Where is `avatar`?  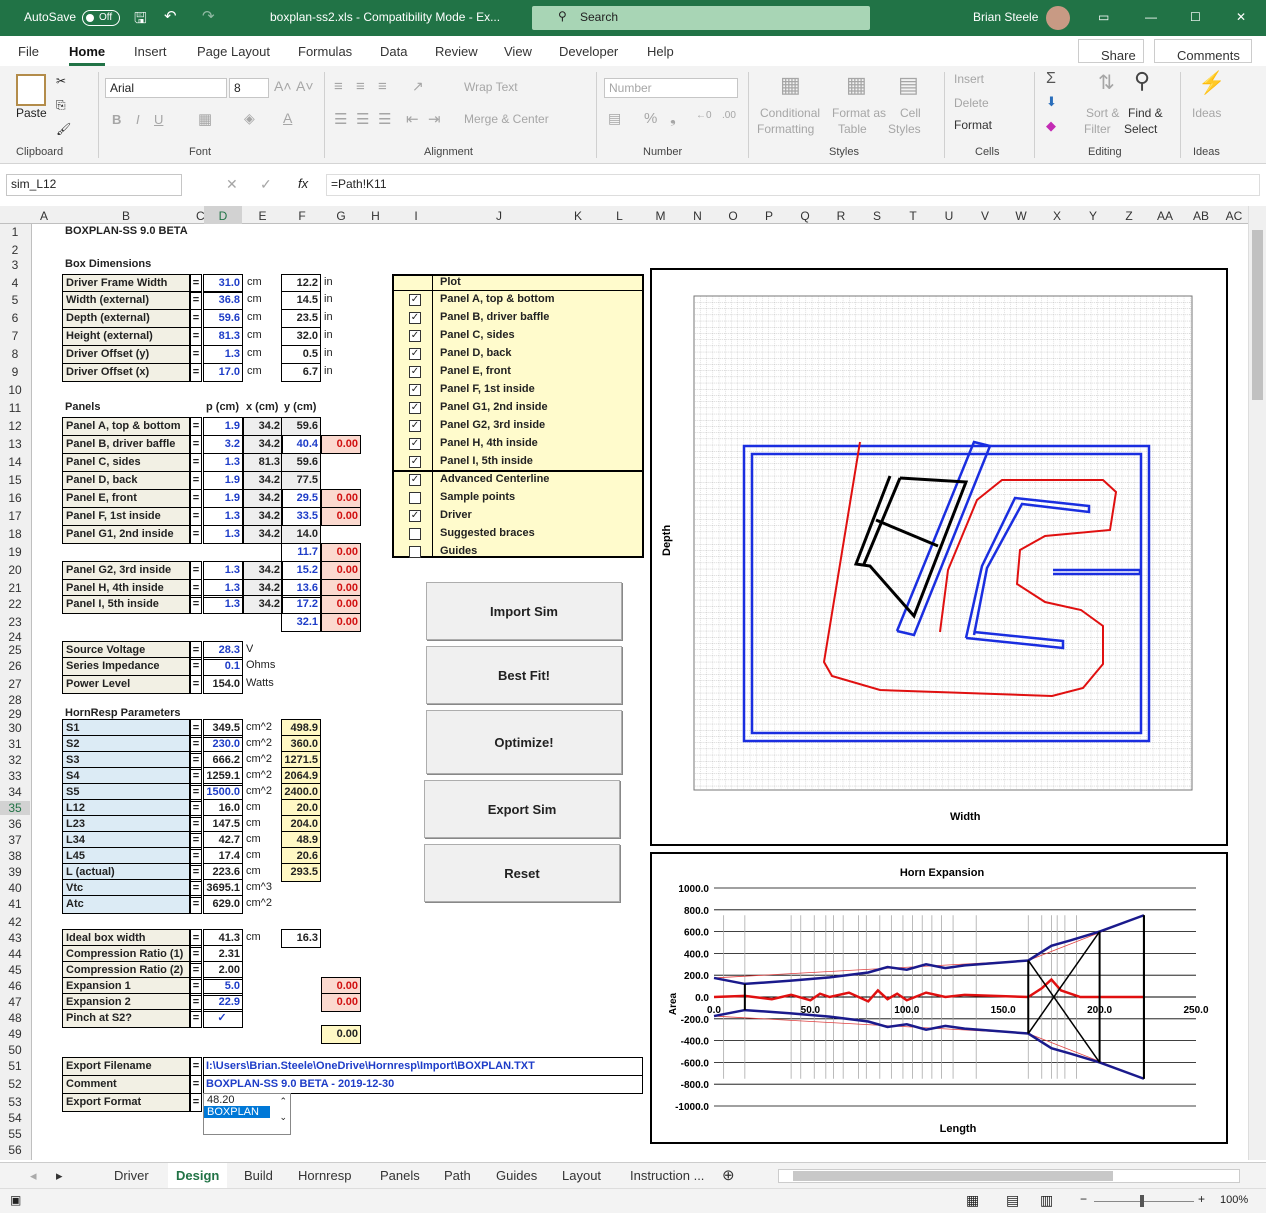 avatar is located at coordinates (1058, 18).